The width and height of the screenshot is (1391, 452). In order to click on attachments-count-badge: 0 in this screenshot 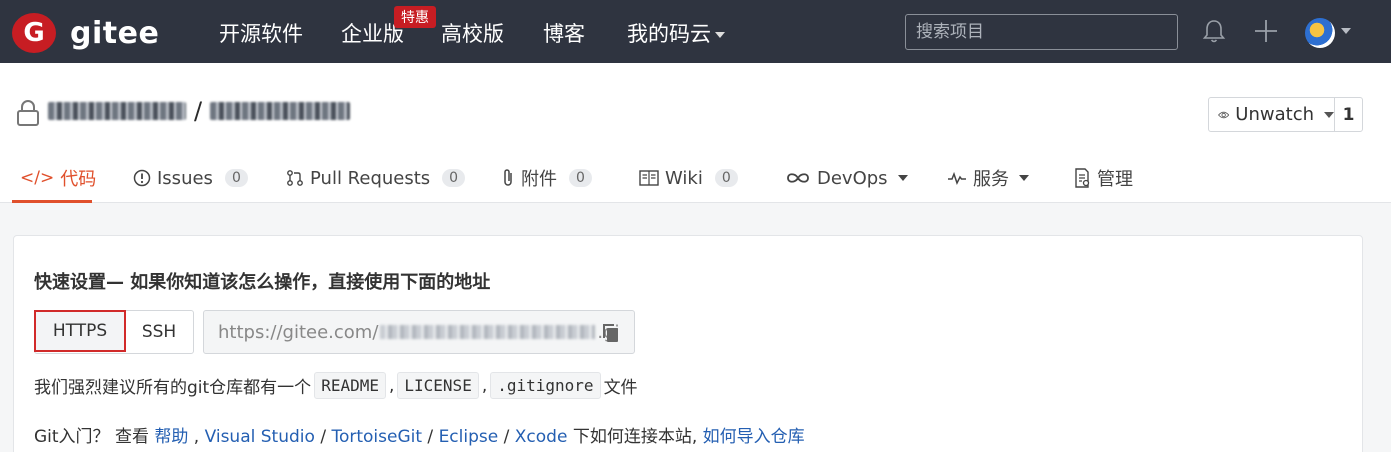, I will do `click(580, 178)`.